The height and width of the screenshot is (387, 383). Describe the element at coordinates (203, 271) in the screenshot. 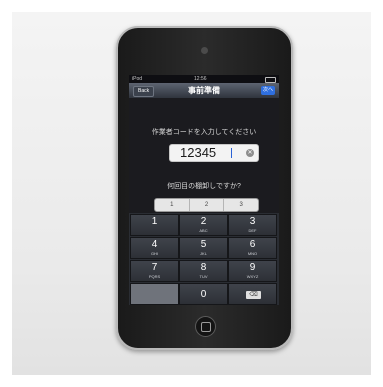

I see `key-8: 8 TUV` at that location.